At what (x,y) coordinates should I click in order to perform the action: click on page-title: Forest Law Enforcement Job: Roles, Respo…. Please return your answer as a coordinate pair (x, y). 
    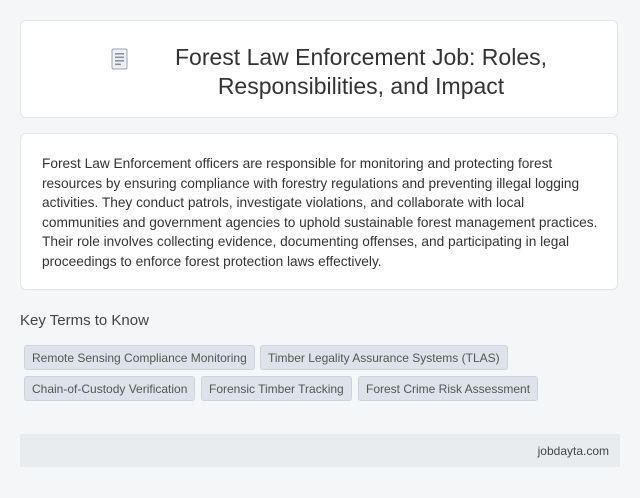
    Looking at the image, I should click on (361, 72).